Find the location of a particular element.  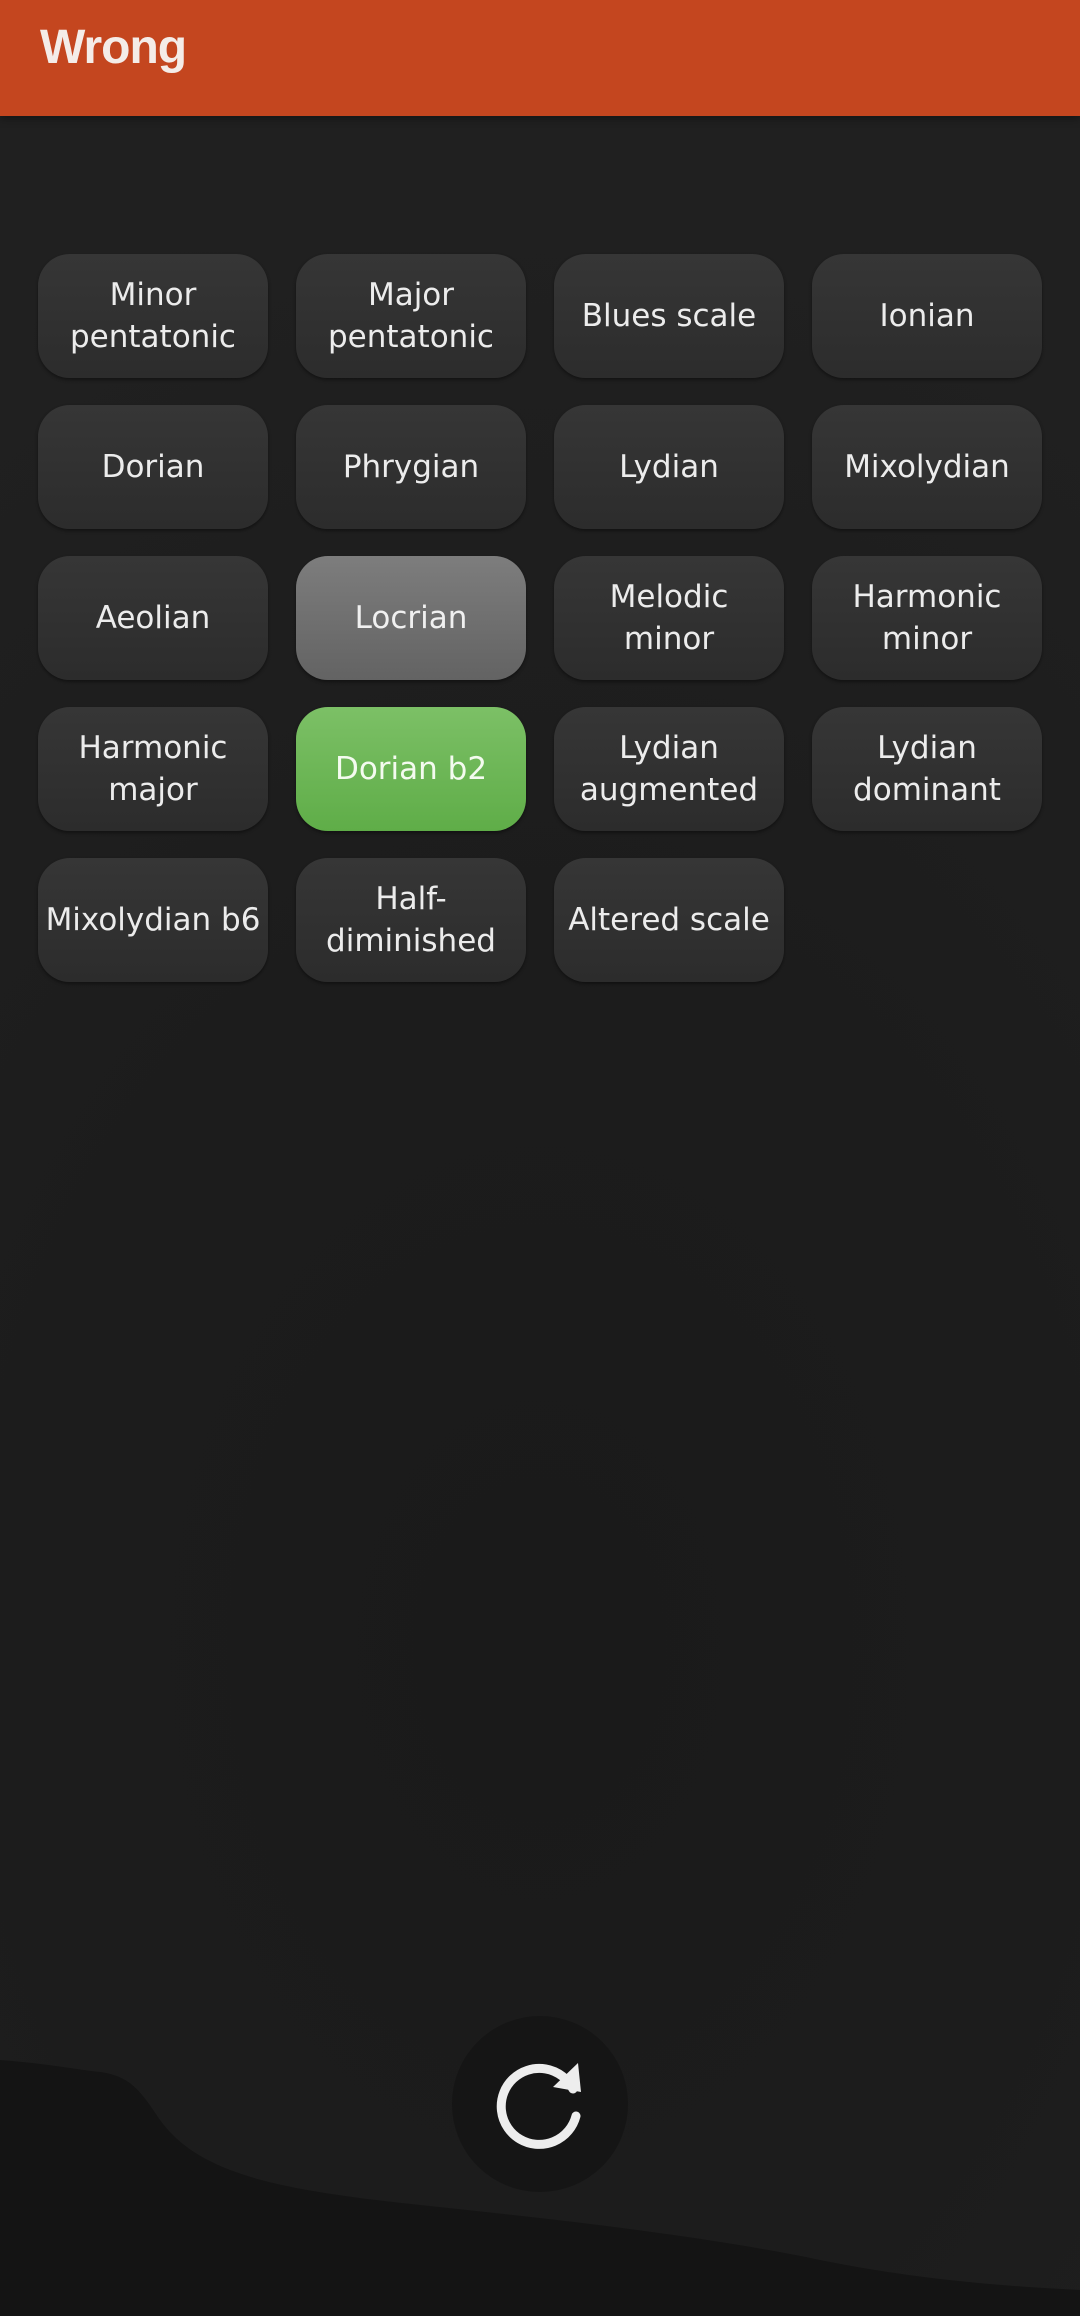

scale-option-label: Mixolydian b6 is located at coordinates (153, 920).